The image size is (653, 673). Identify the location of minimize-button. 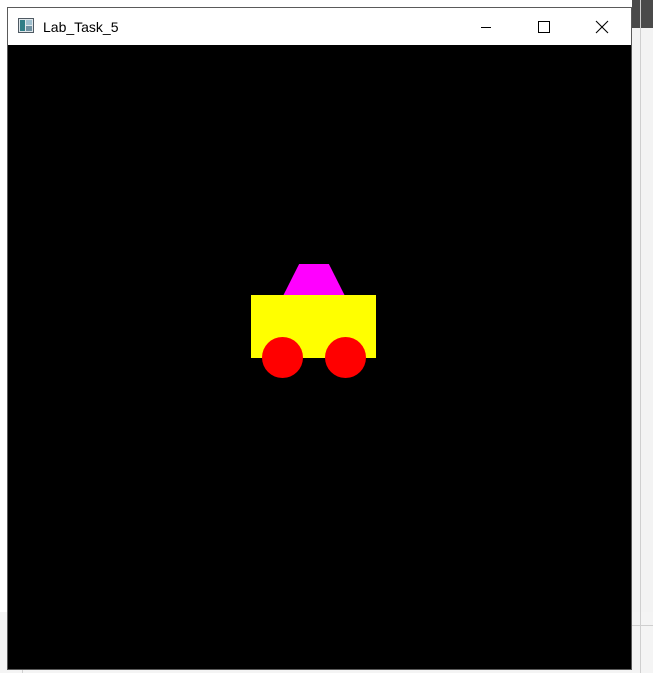
(486, 26).